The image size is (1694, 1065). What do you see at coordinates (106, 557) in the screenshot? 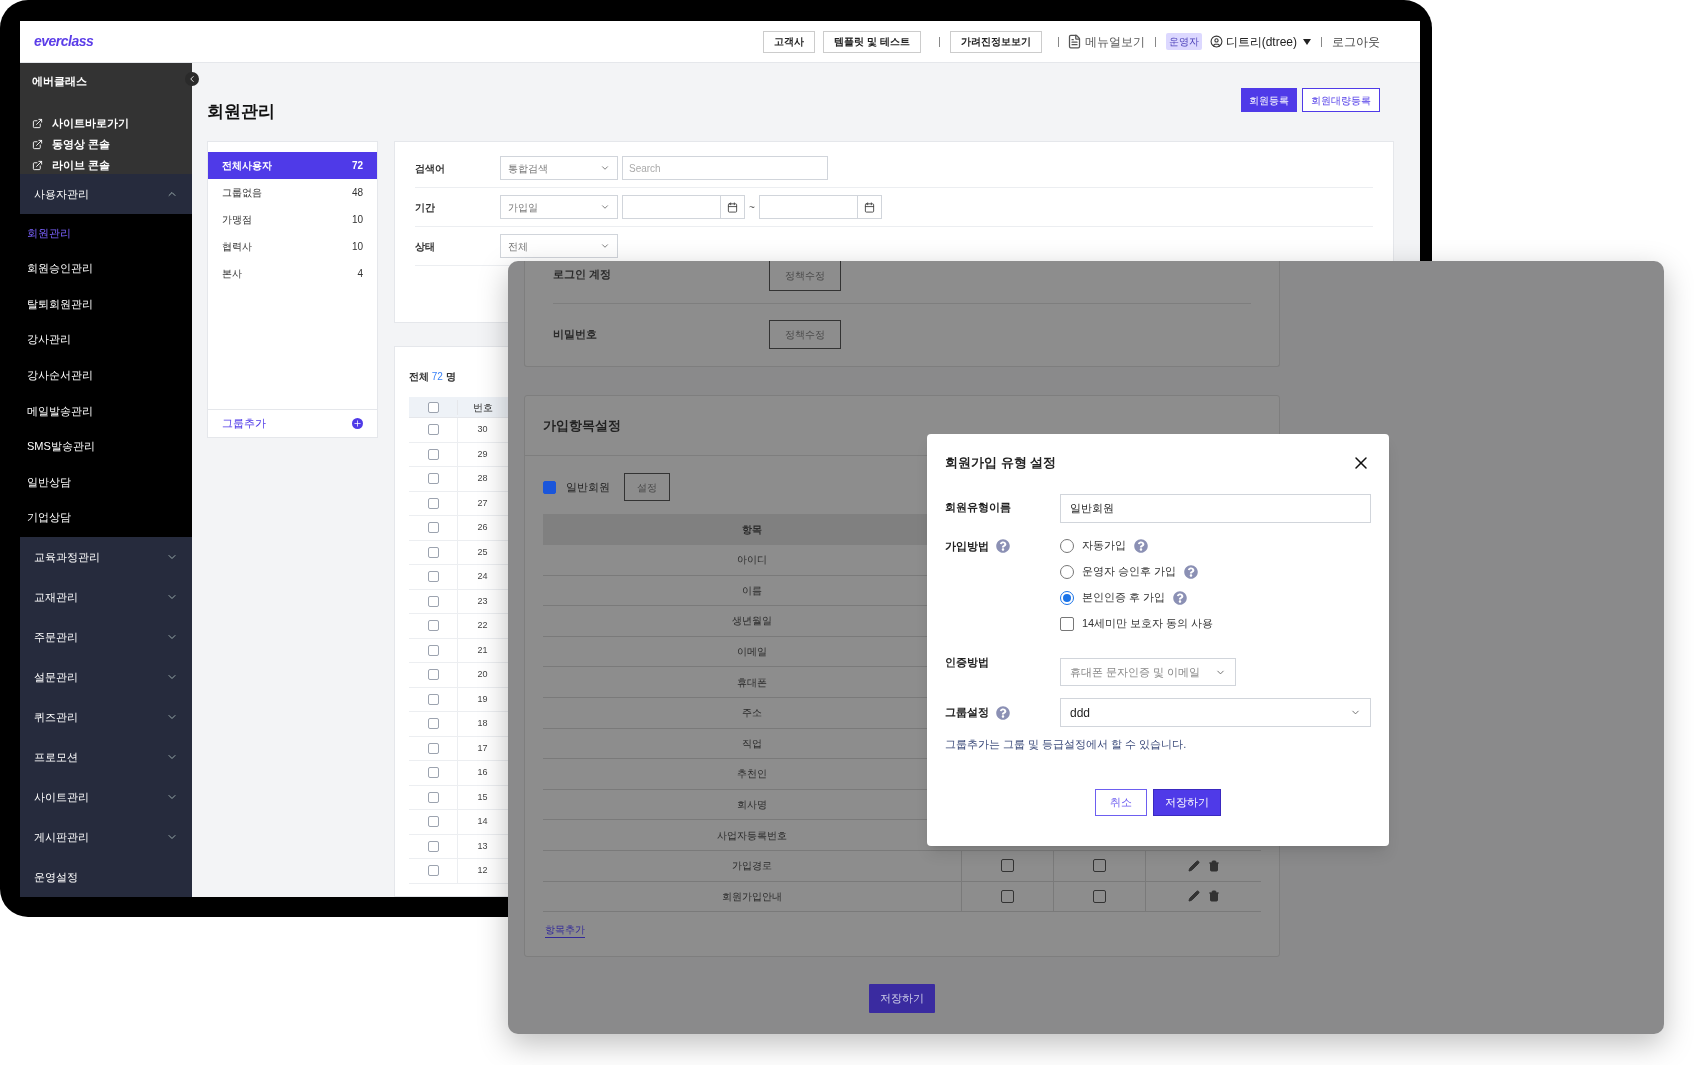
I see `sidebar-section: 교육과정관리` at bounding box center [106, 557].